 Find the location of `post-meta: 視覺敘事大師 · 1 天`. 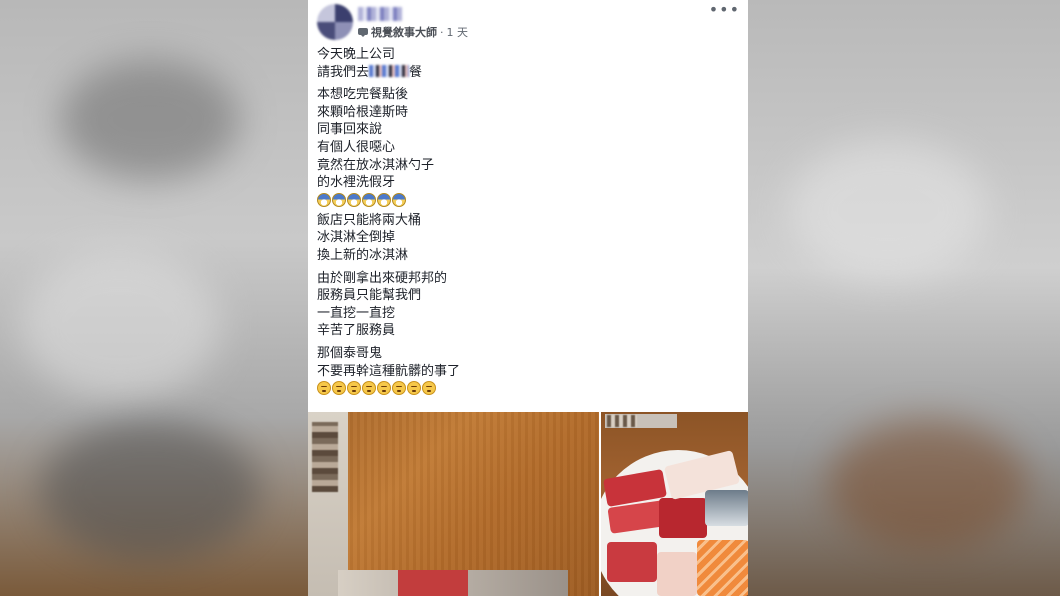

post-meta: 視覺敘事大師 · 1 天 is located at coordinates (413, 32).